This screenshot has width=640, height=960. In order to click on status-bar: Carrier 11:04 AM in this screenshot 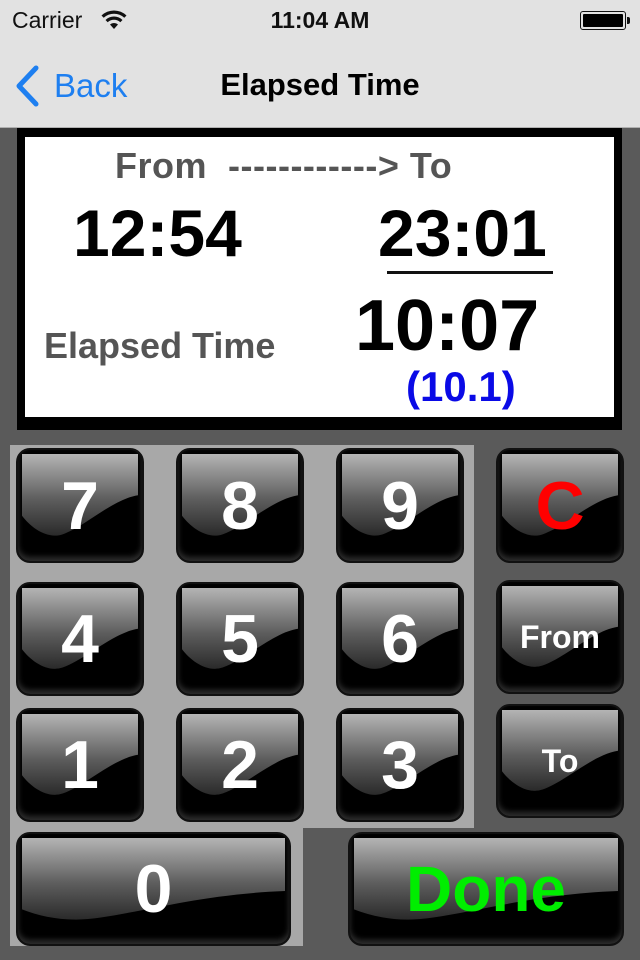, I will do `click(320, 20)`.